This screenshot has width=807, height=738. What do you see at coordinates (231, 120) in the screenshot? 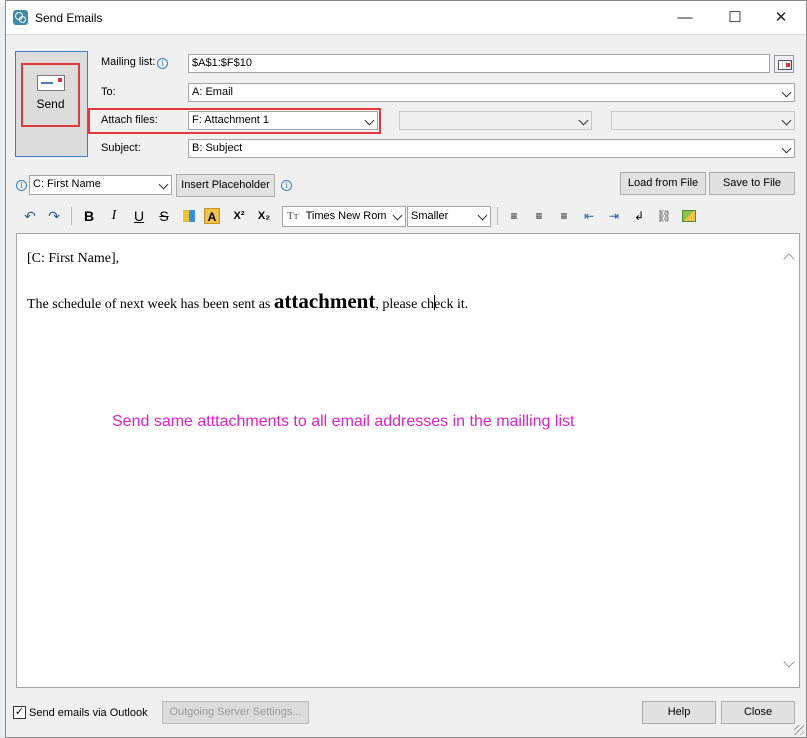
I see `attach-files-value: F: Attachment 1` at bounding box center [231, 120].